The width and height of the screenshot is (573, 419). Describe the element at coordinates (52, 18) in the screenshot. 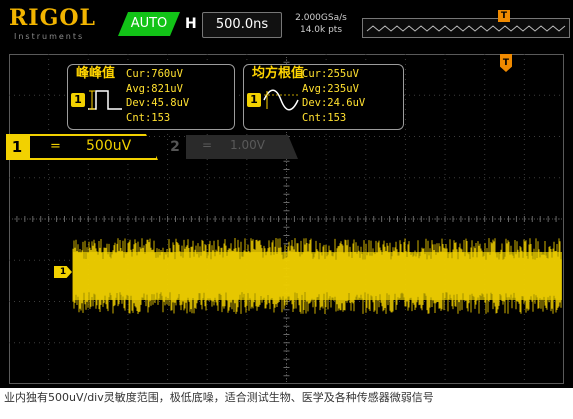

I see `brand-logo: RIGOL` at that location.